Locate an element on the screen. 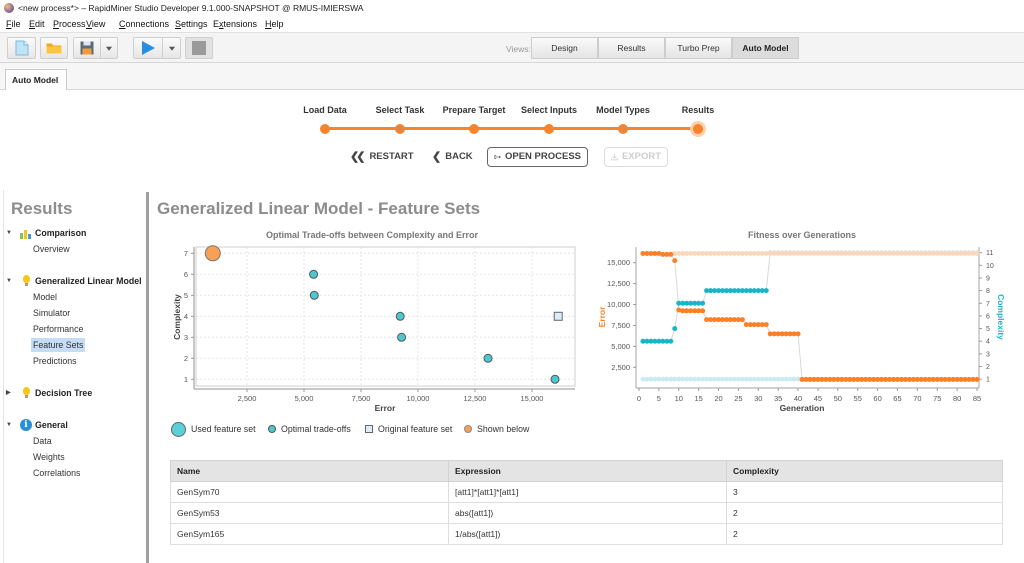  new-process-button is located at coordinates (21, 48).